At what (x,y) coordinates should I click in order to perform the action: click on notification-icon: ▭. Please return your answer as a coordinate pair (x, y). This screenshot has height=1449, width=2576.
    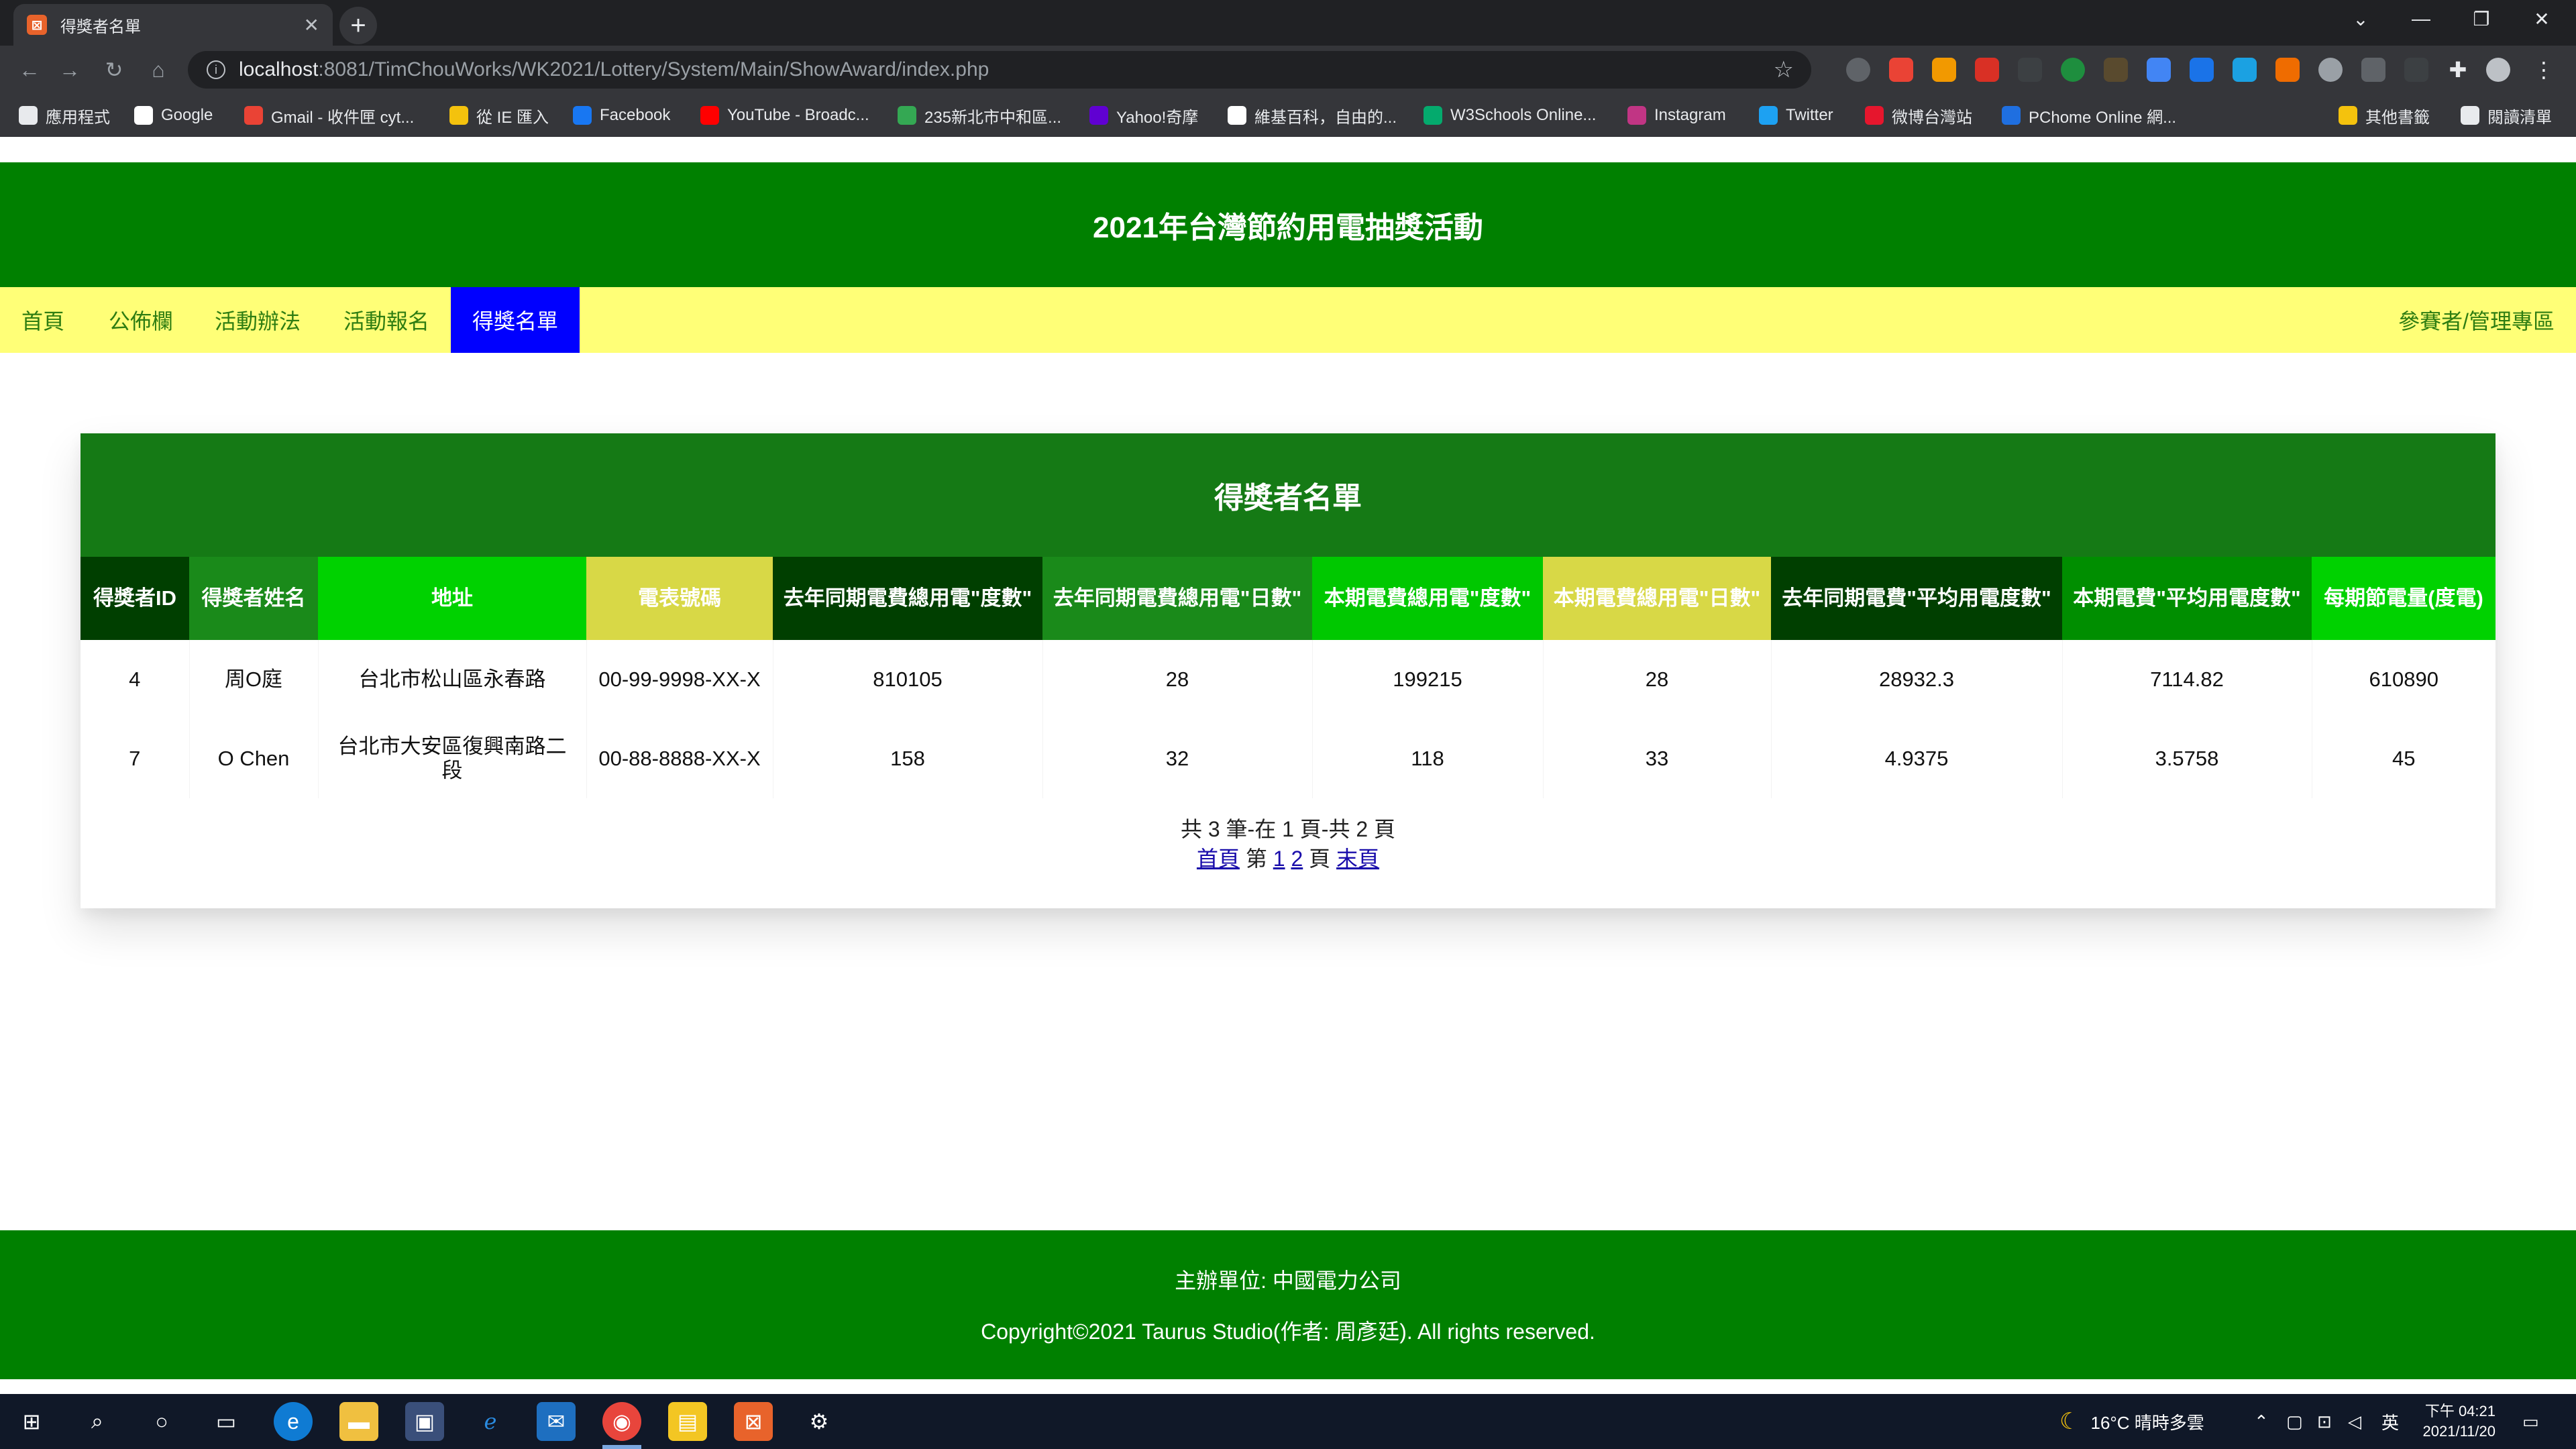
    Looking at the image, I should click on (2530, 1421).